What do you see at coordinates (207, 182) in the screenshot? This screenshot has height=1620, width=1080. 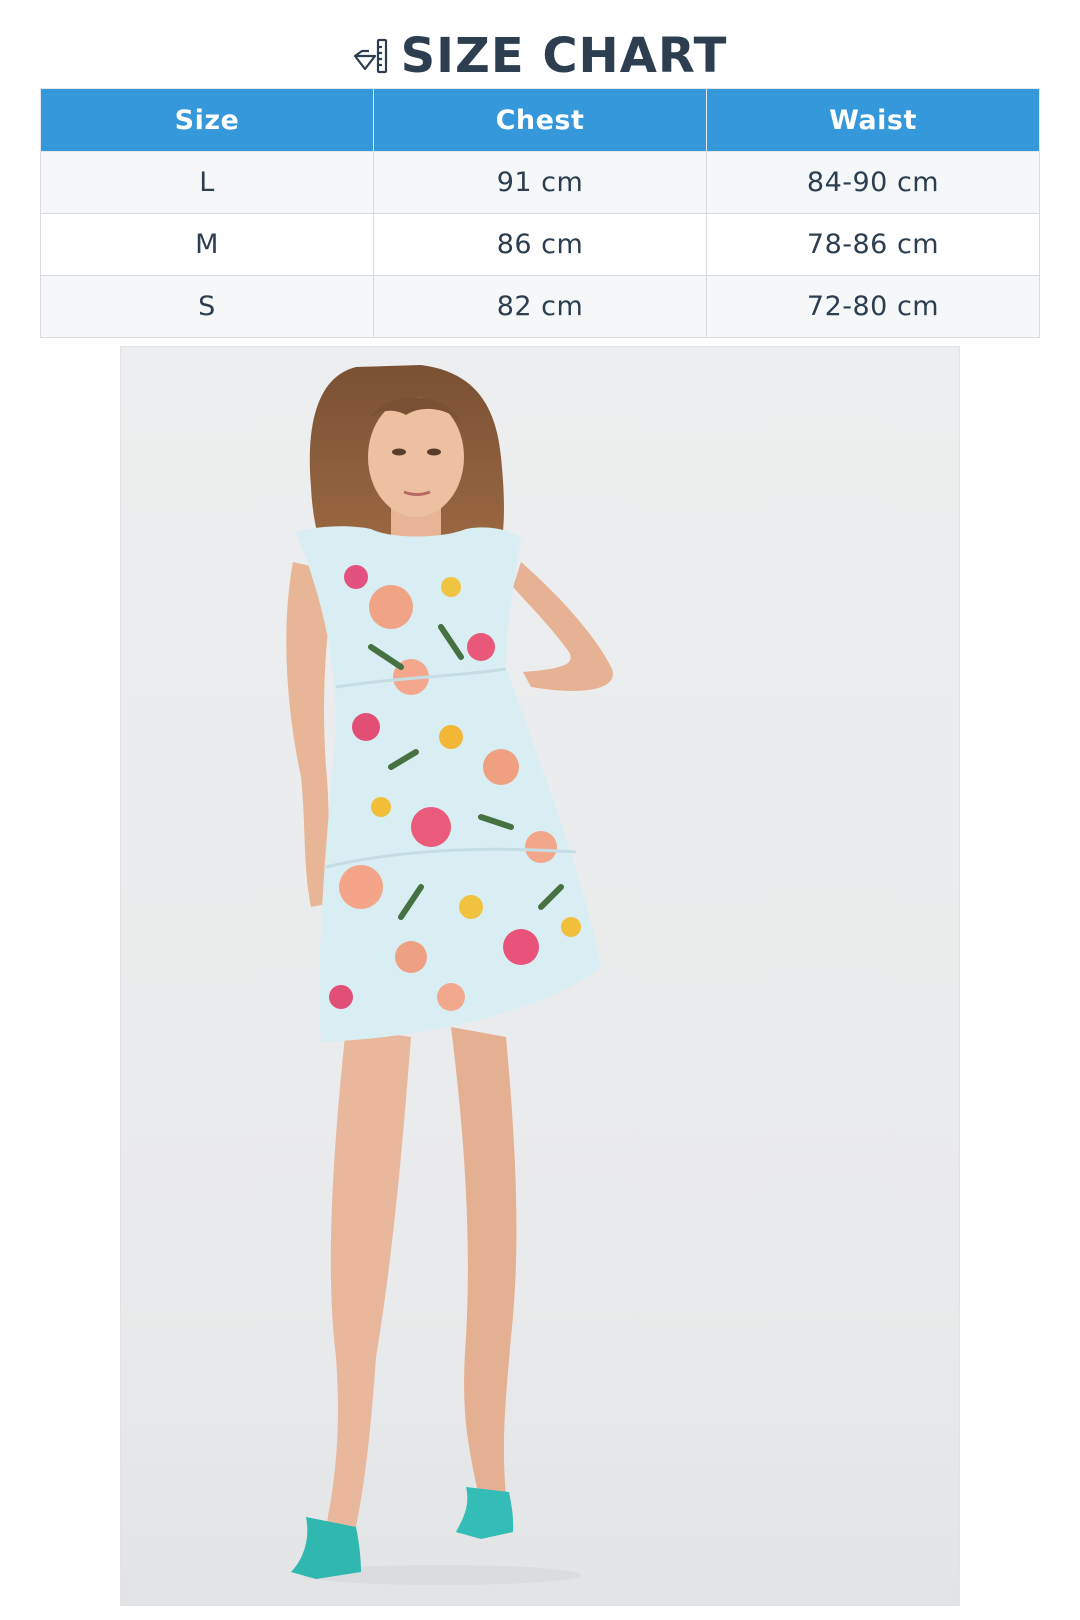 I see `size-cell: L` at bounding box center [207, 182].